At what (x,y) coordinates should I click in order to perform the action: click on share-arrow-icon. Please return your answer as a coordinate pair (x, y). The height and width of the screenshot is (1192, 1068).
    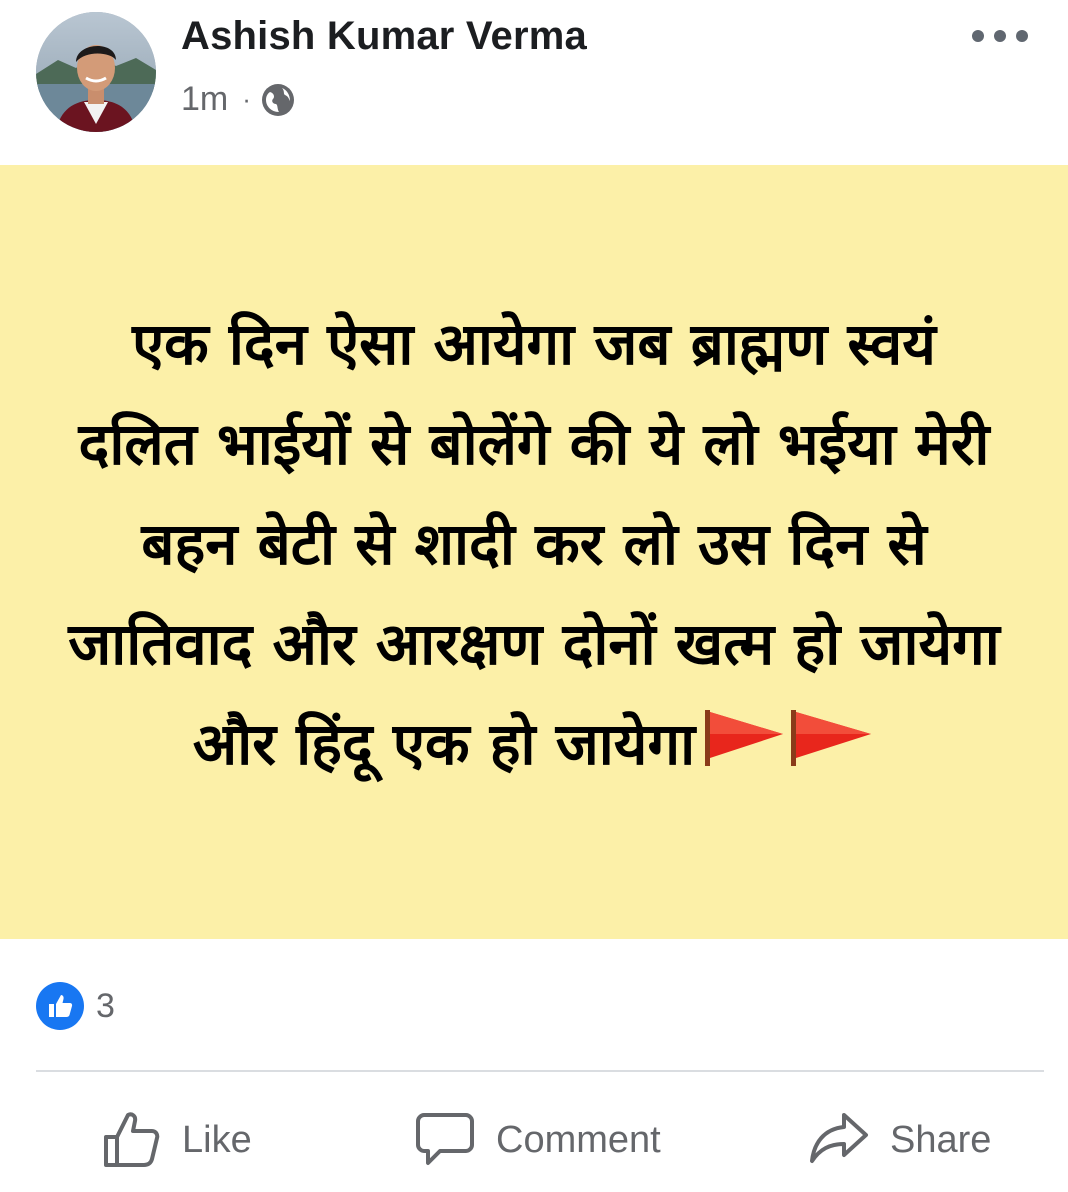
    Looking at the image, I should click on (839, 1140).